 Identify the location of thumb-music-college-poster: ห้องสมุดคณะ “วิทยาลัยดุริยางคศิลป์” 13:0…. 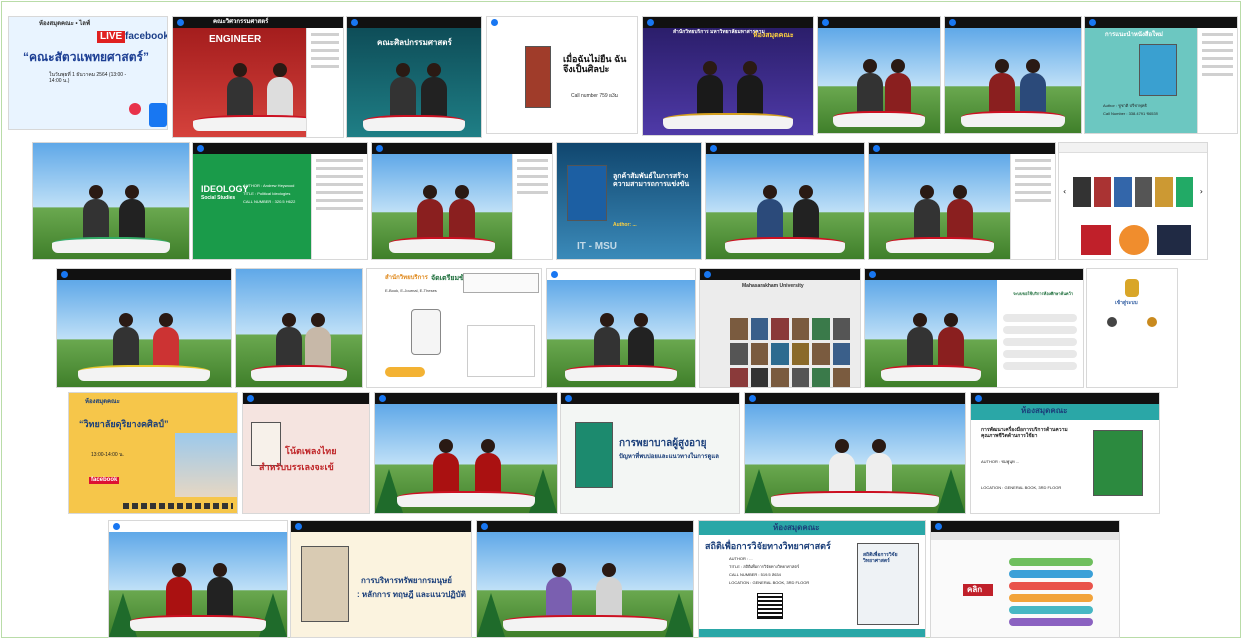
(153, 453).